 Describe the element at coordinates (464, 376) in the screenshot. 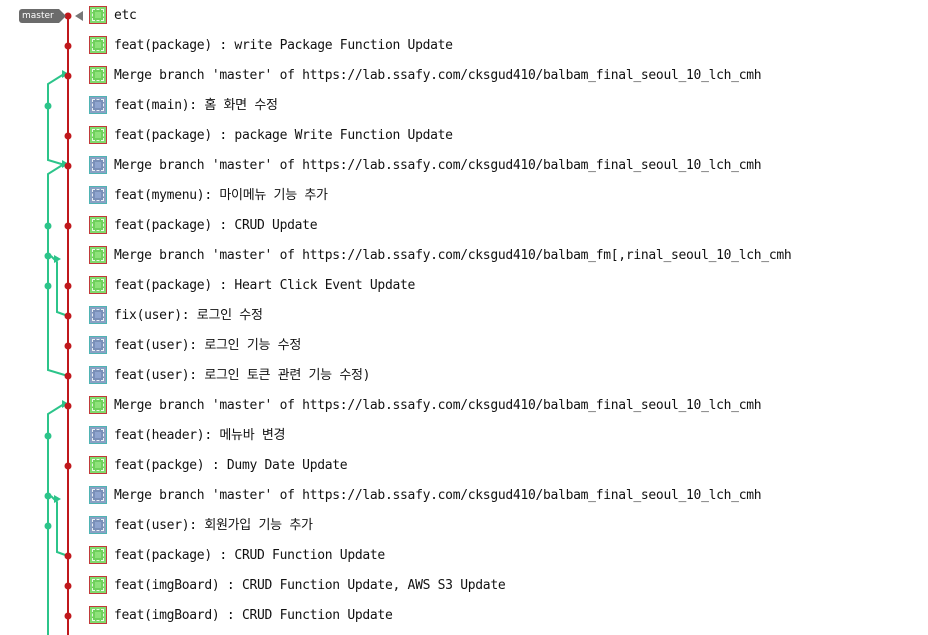

I see `commit-row: feat(user): 로그인 토큰 관련 기능 수정)` at that location.